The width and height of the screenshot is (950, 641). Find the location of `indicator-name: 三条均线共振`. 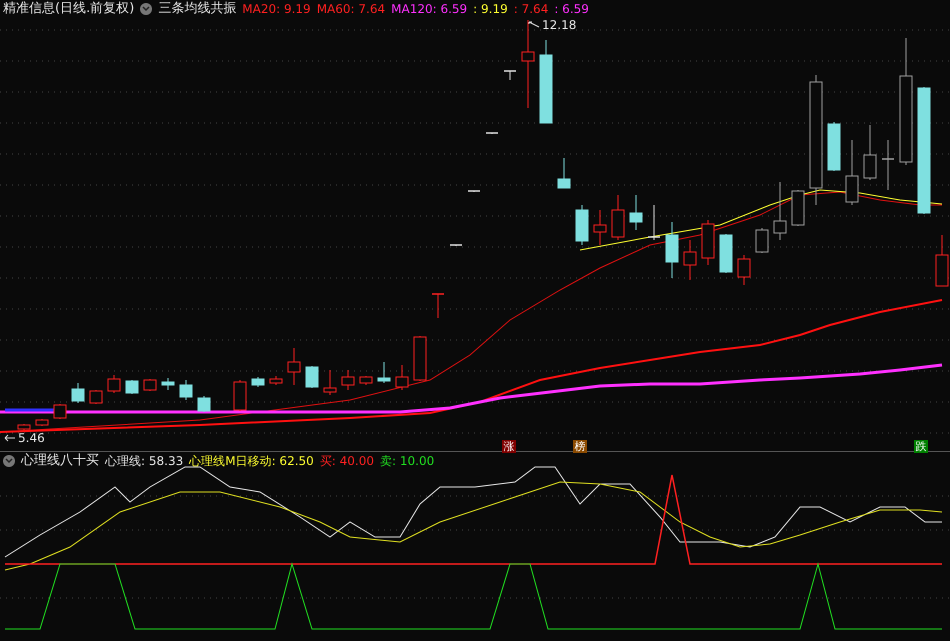

indicator-name: 三条均线共振 is located at coordinates (197, 9).